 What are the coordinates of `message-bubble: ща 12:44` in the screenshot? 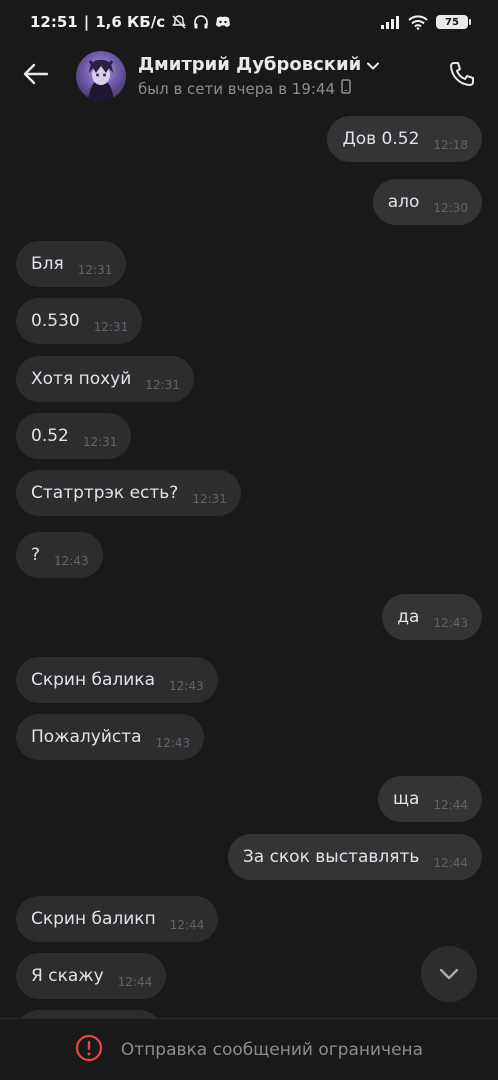 It's located at (429, 799).